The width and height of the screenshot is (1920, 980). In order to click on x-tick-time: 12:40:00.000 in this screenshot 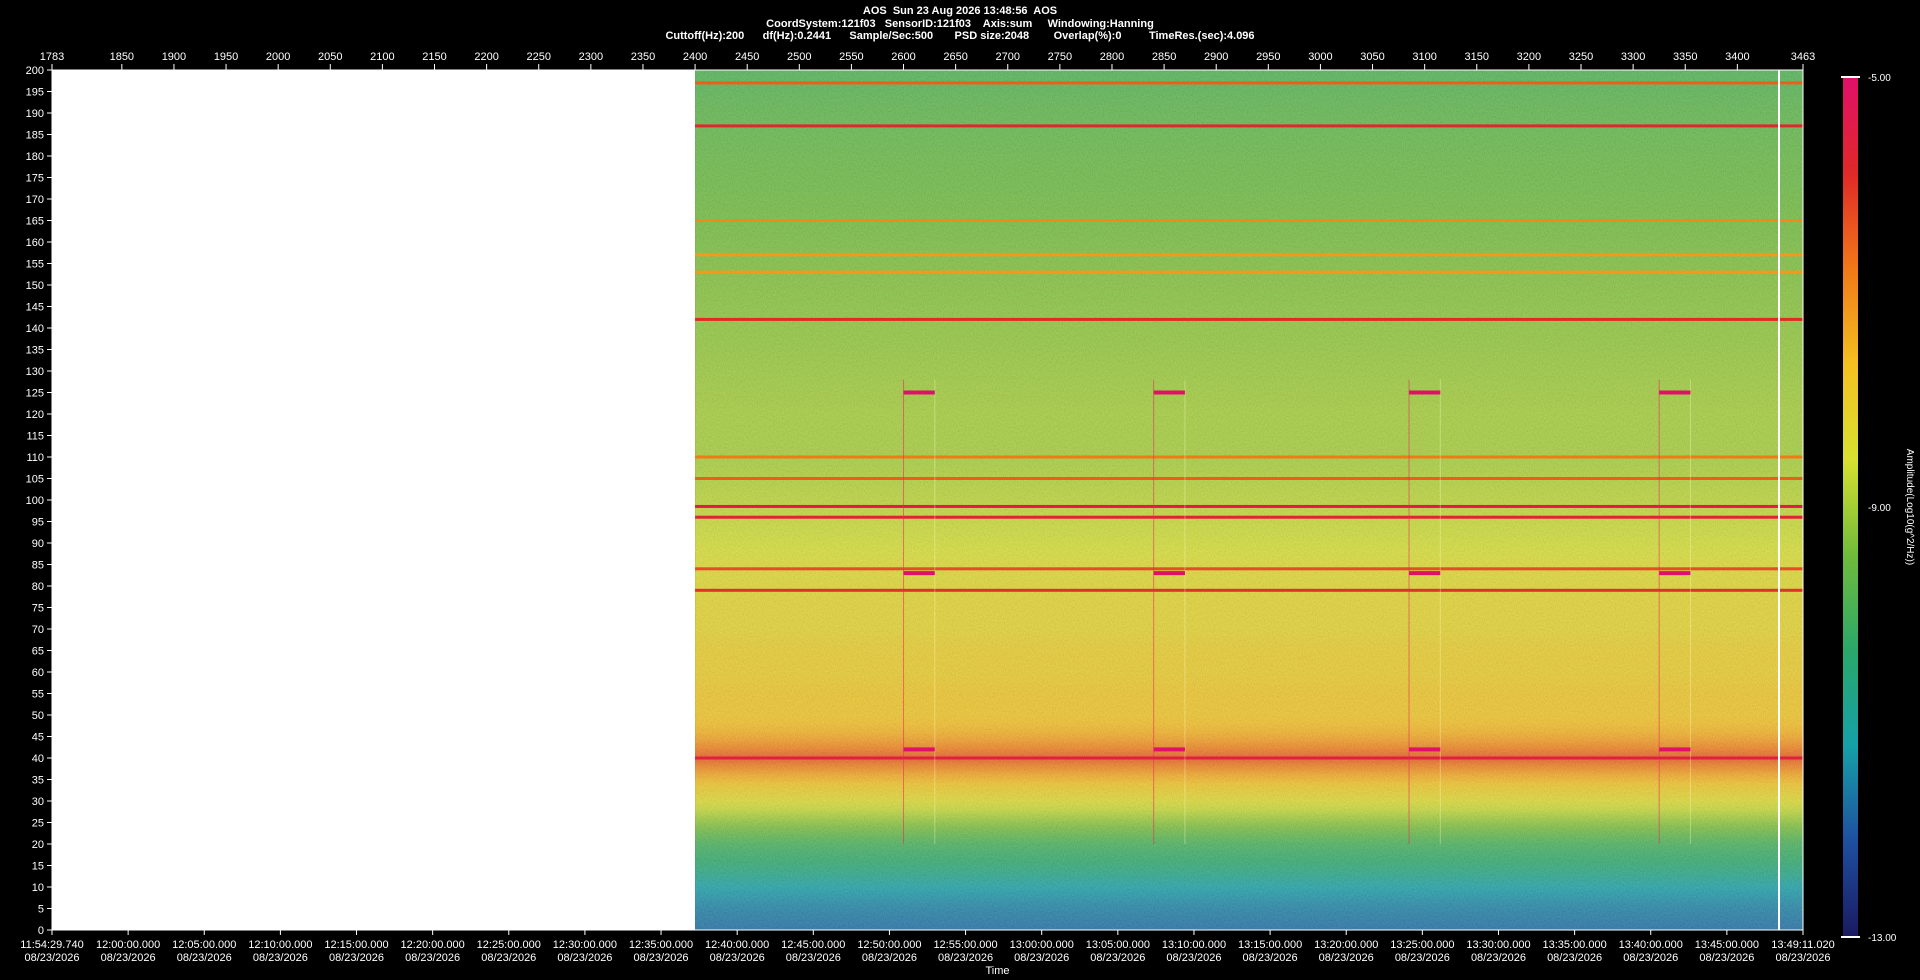, I will do `click(737, 945)`.